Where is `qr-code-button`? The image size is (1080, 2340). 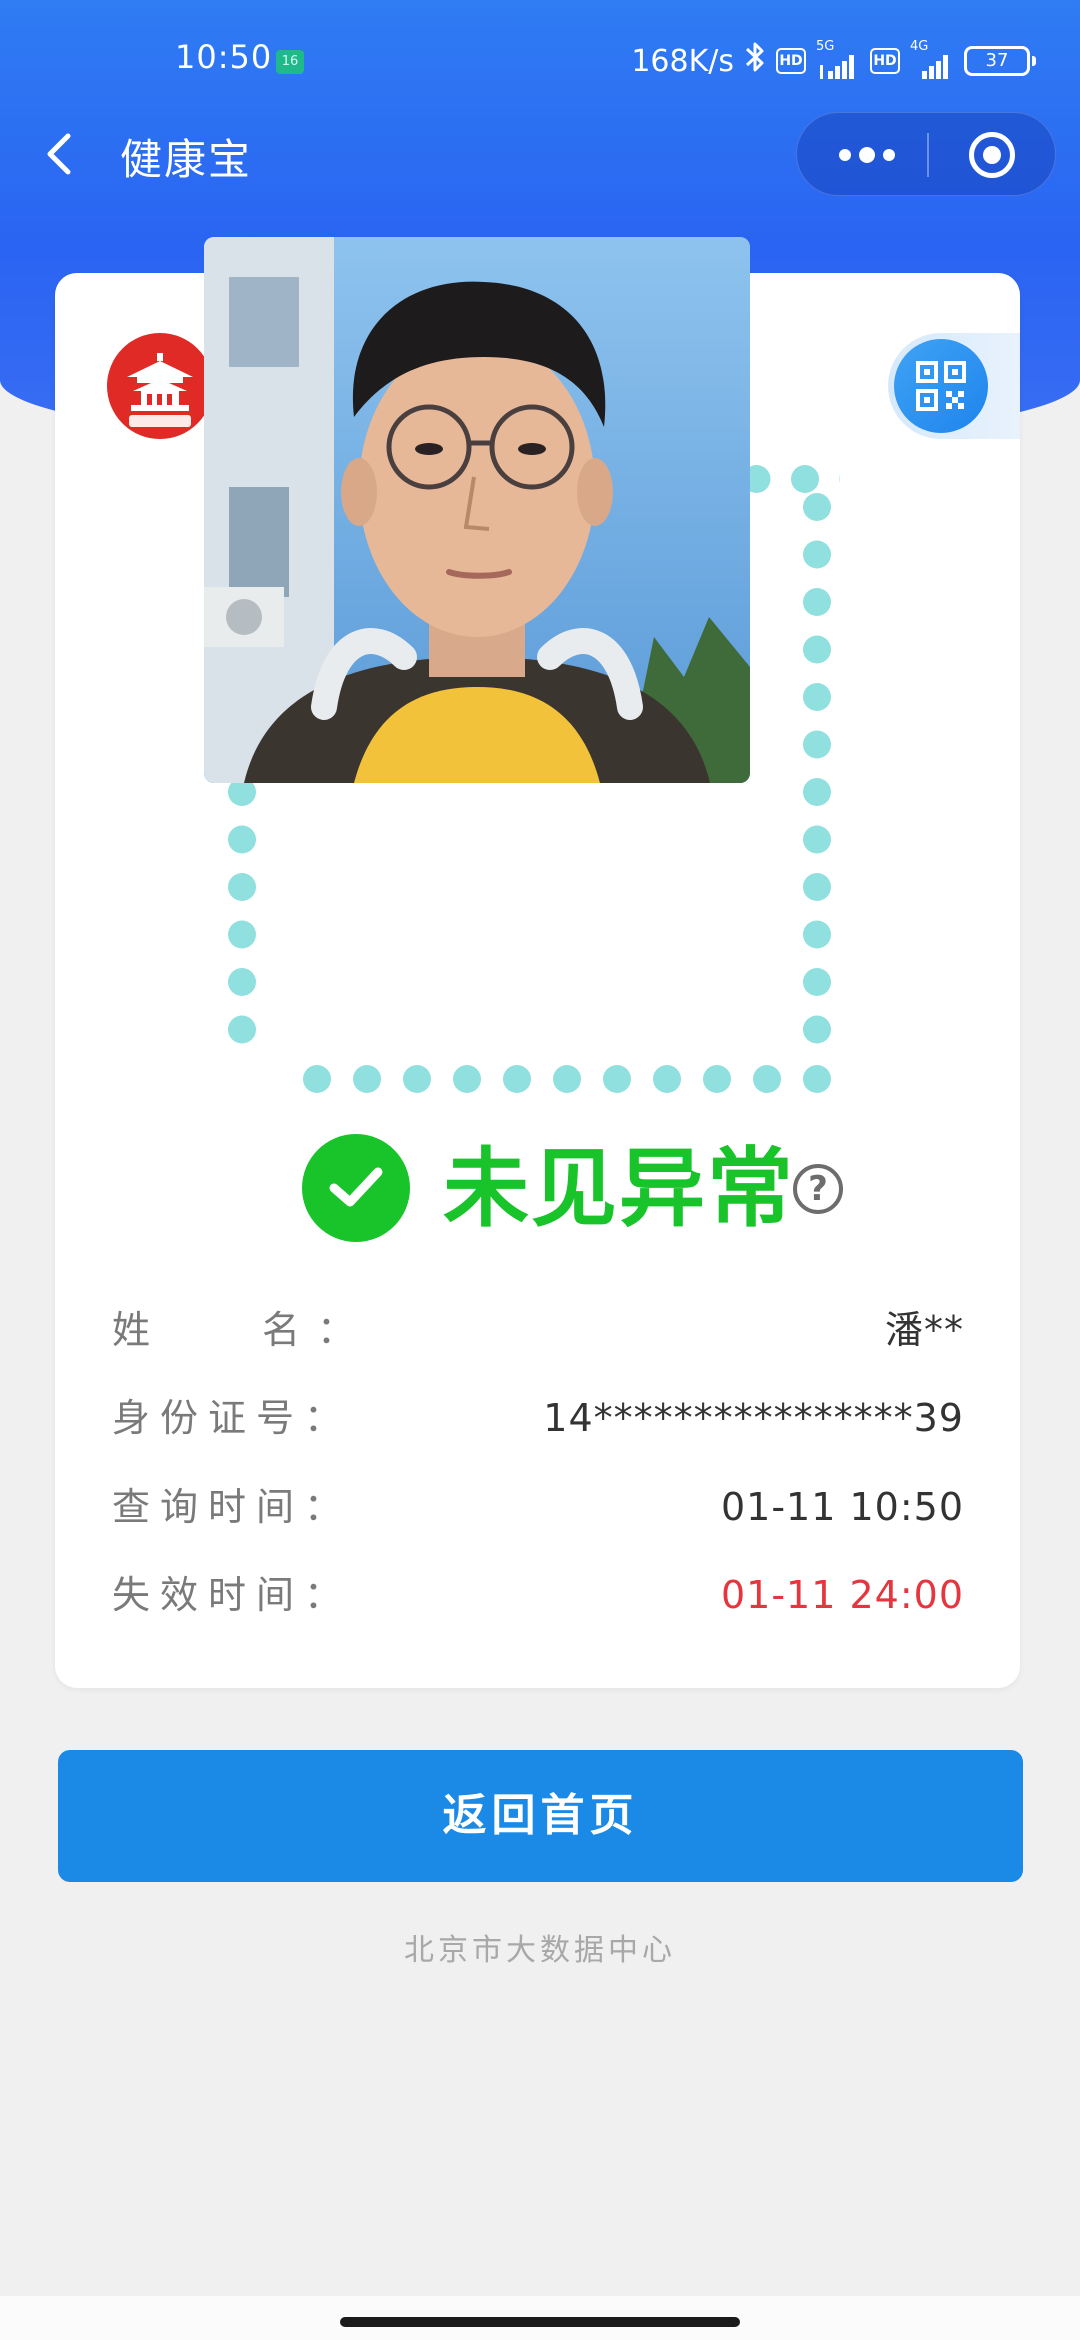
qr-code-button is located at coordinates (941, 386).